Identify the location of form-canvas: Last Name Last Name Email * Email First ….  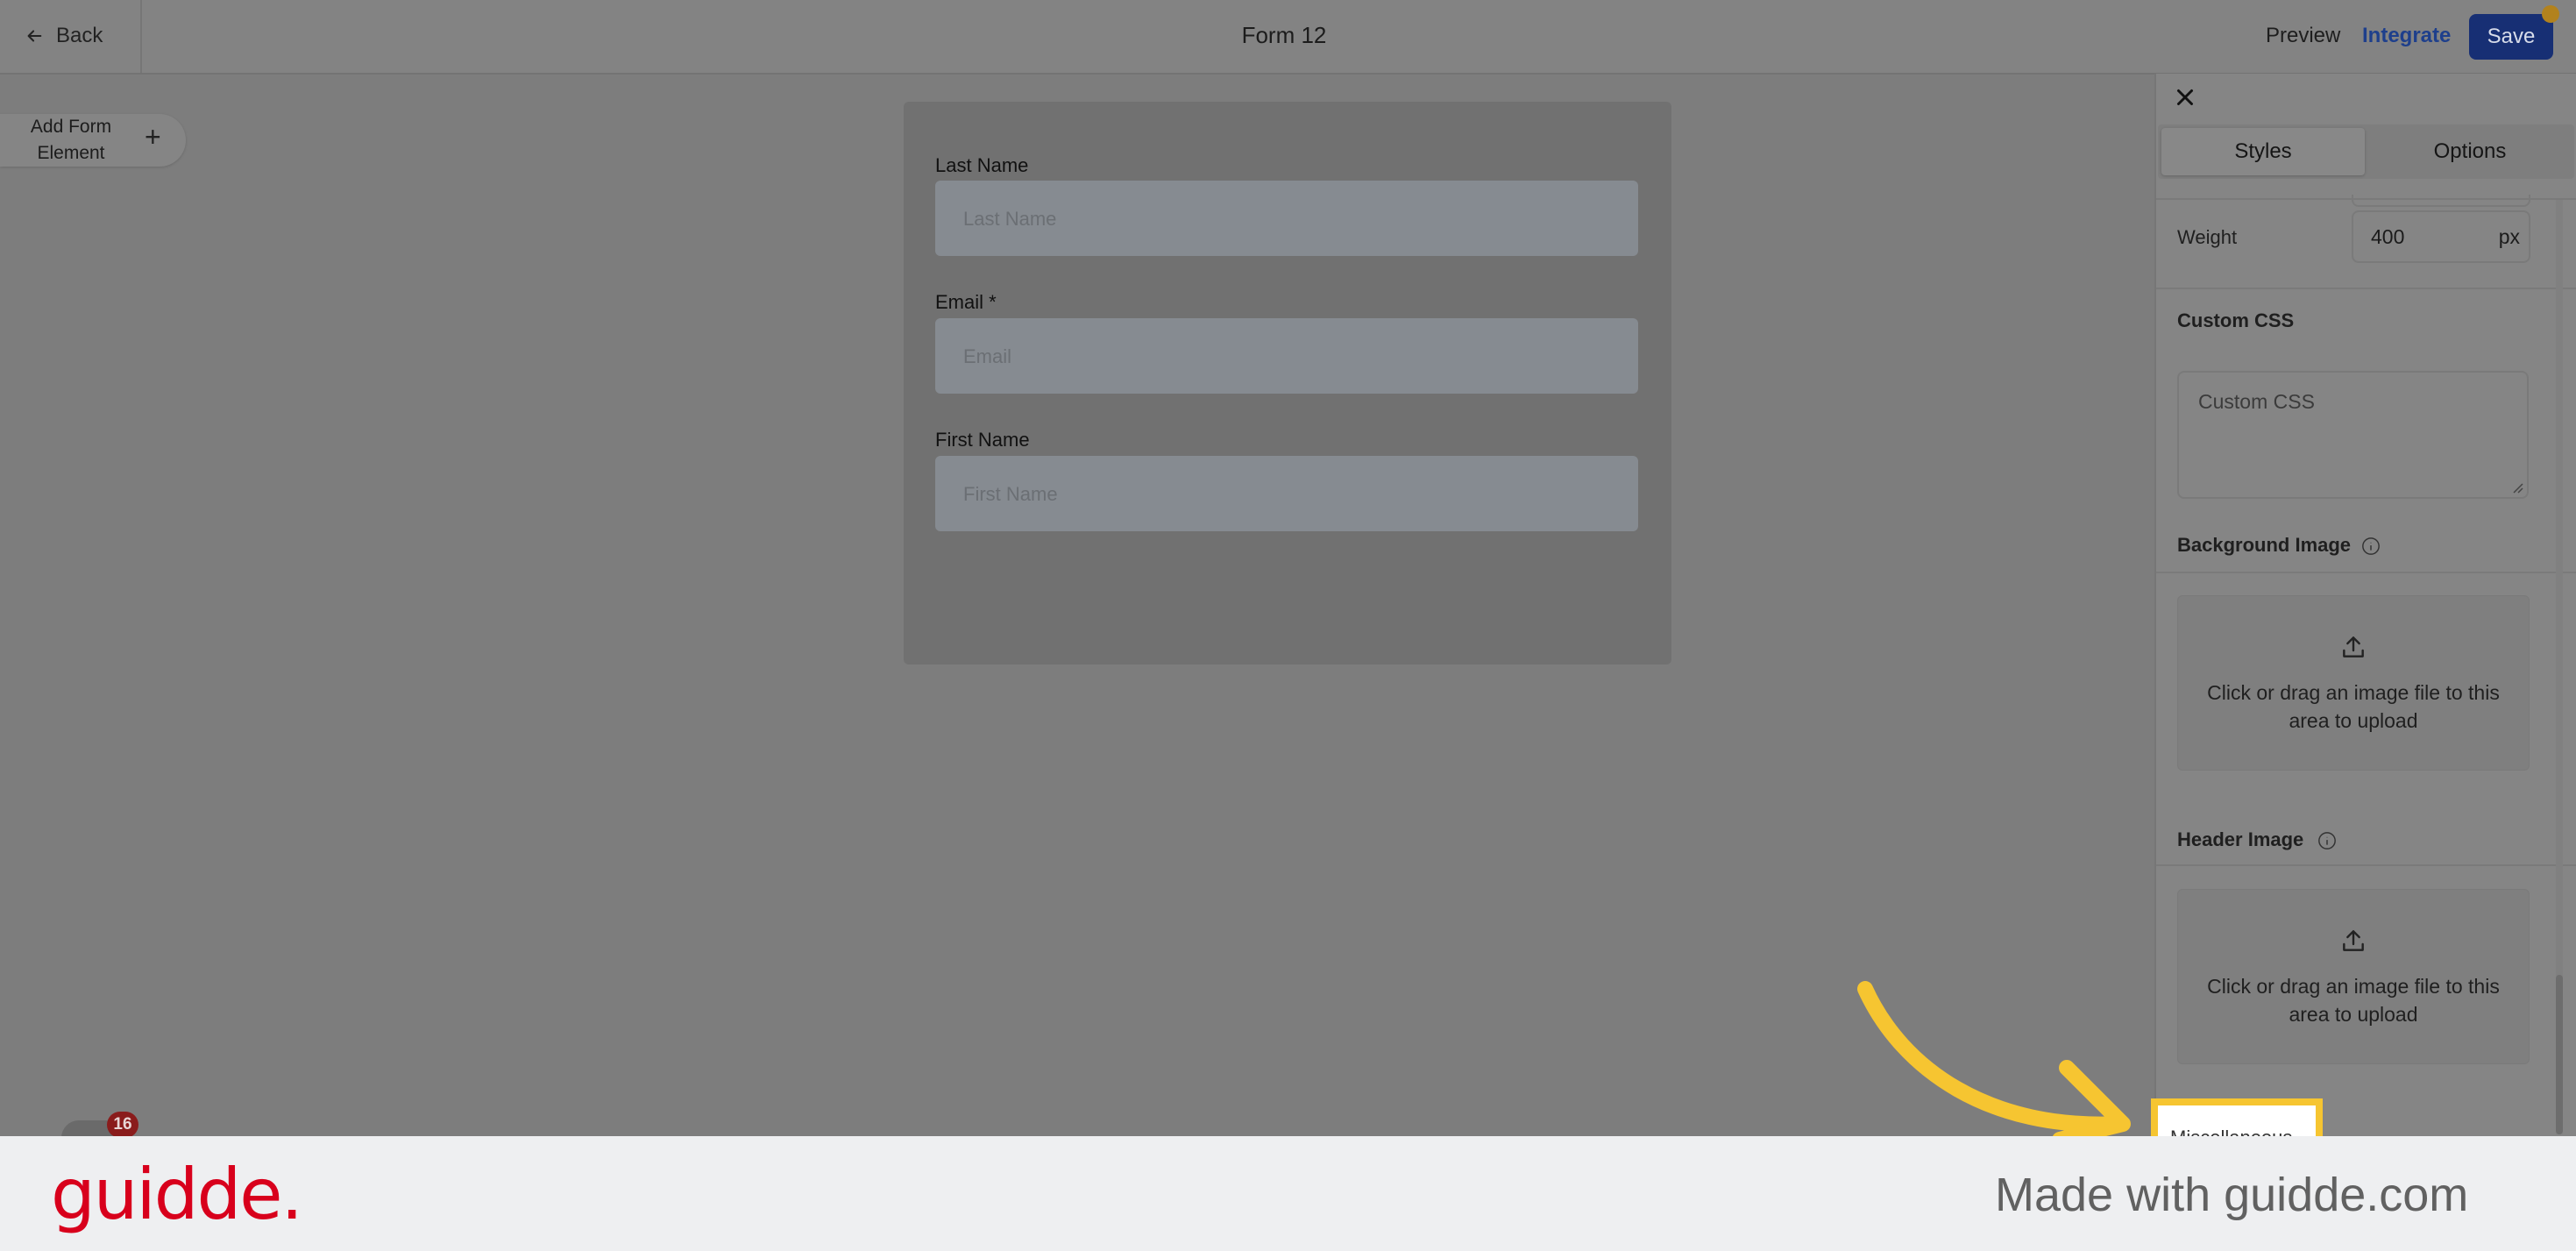
(1287, 383).